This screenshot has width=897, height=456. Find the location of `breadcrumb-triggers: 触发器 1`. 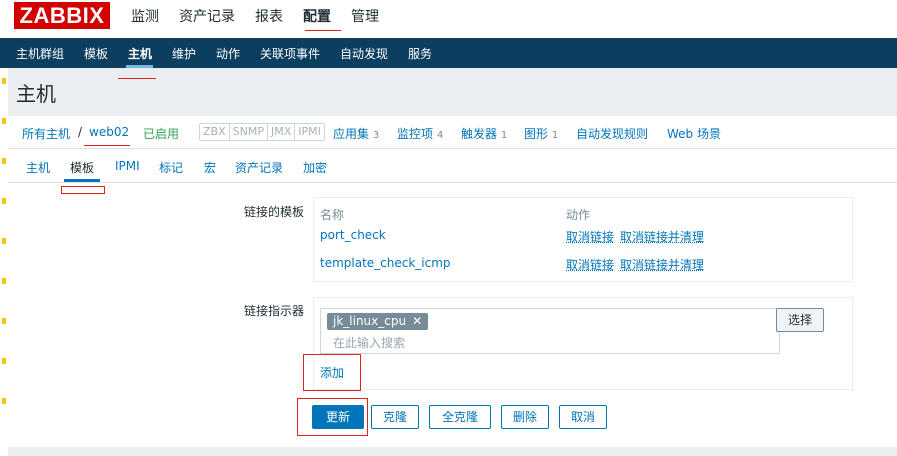

breadcrumb-triggers: 触发器 1 is located at coordinates (484, 133).